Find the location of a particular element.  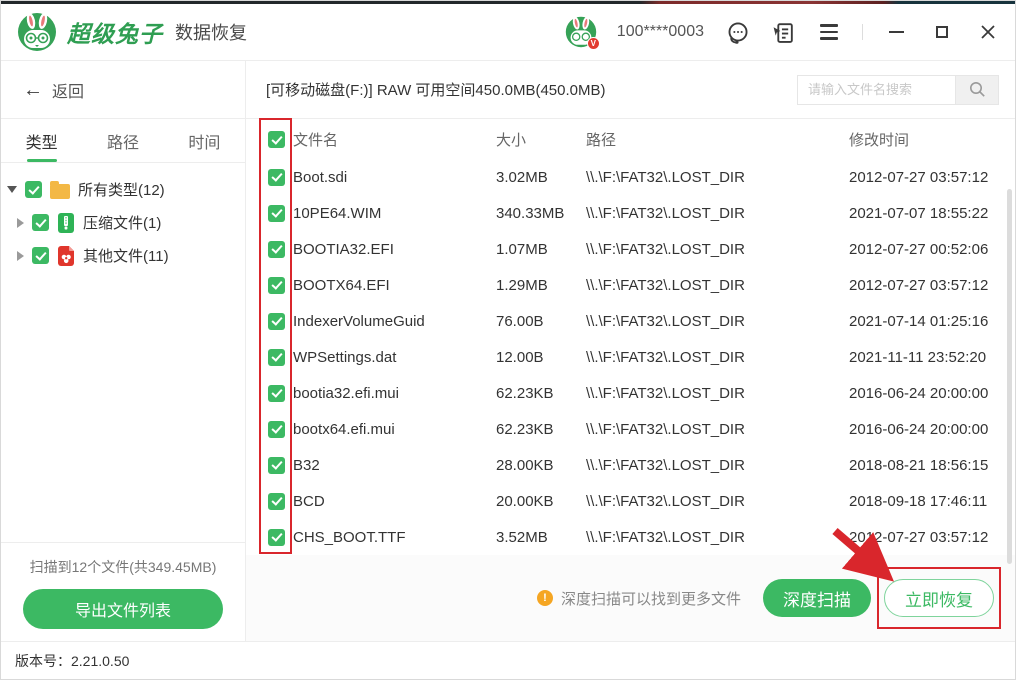

file-name: BOOTX64.EFI is located at coordinates (341, 285).